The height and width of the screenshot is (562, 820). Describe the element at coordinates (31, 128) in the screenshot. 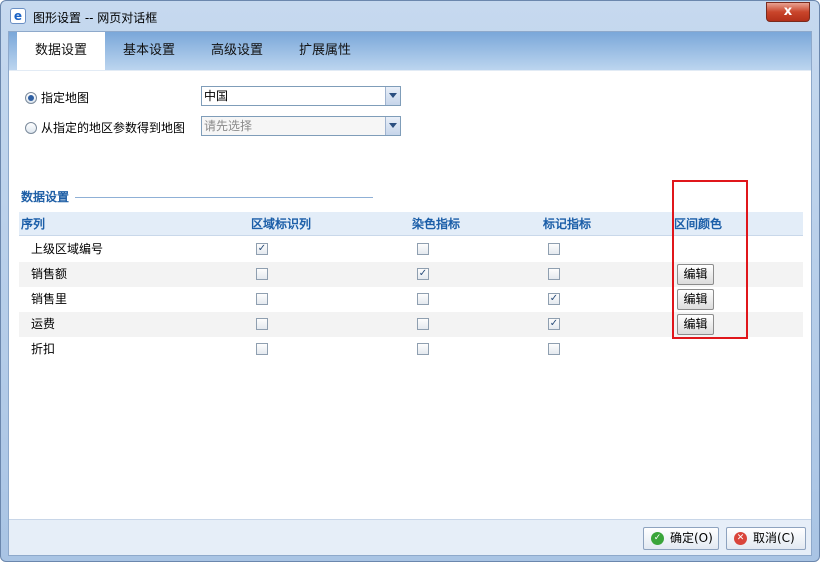

I see `radio-unselected-icon` at that location.